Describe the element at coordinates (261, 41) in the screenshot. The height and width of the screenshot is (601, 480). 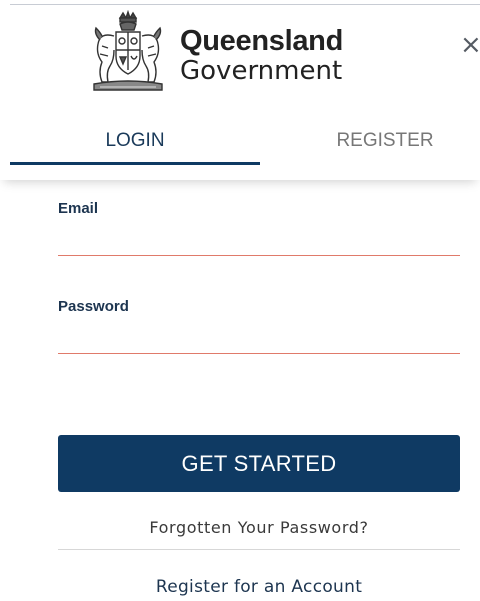
I see `logo-title: Queensland` at that location.